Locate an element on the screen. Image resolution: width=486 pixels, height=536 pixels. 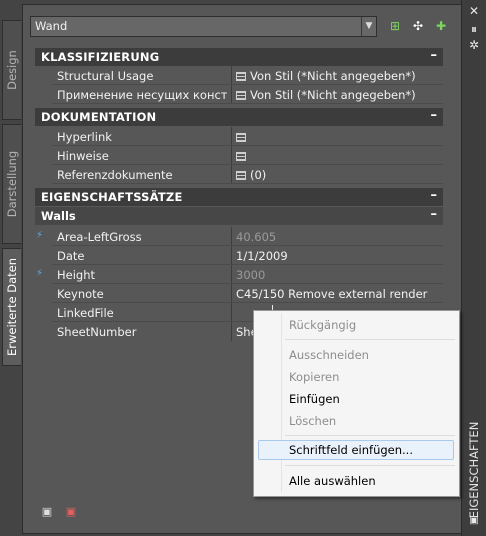
menu-gutter is located at coordinates (281, 402).